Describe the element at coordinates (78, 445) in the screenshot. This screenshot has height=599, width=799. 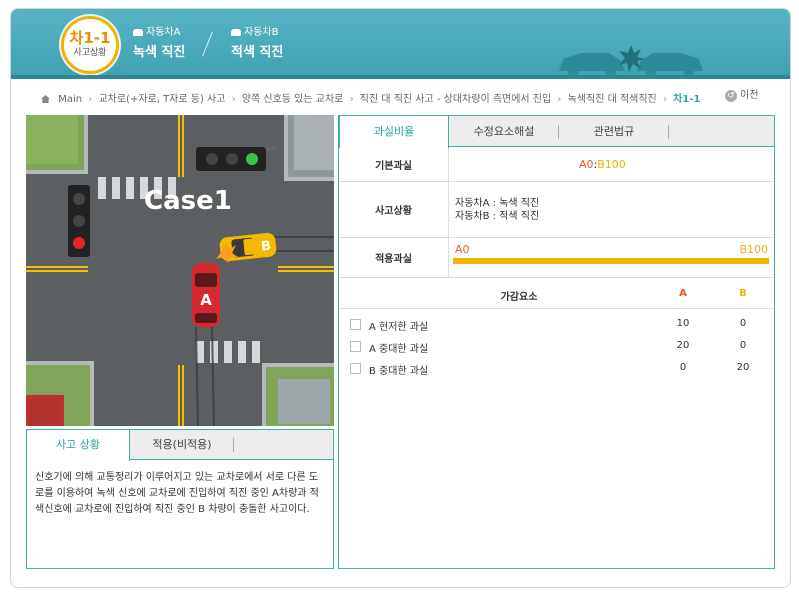
I see `tab-accident-situation: 사고 상황` at that location.